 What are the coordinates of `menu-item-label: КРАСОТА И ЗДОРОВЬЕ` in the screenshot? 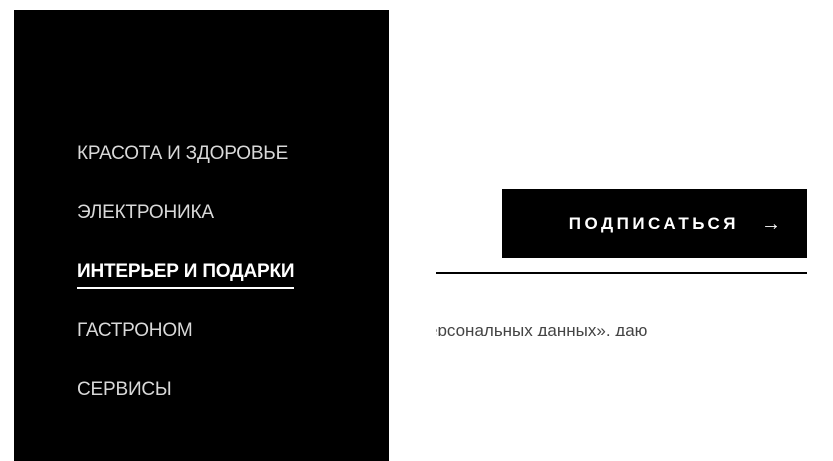 It's located at (183, 153).